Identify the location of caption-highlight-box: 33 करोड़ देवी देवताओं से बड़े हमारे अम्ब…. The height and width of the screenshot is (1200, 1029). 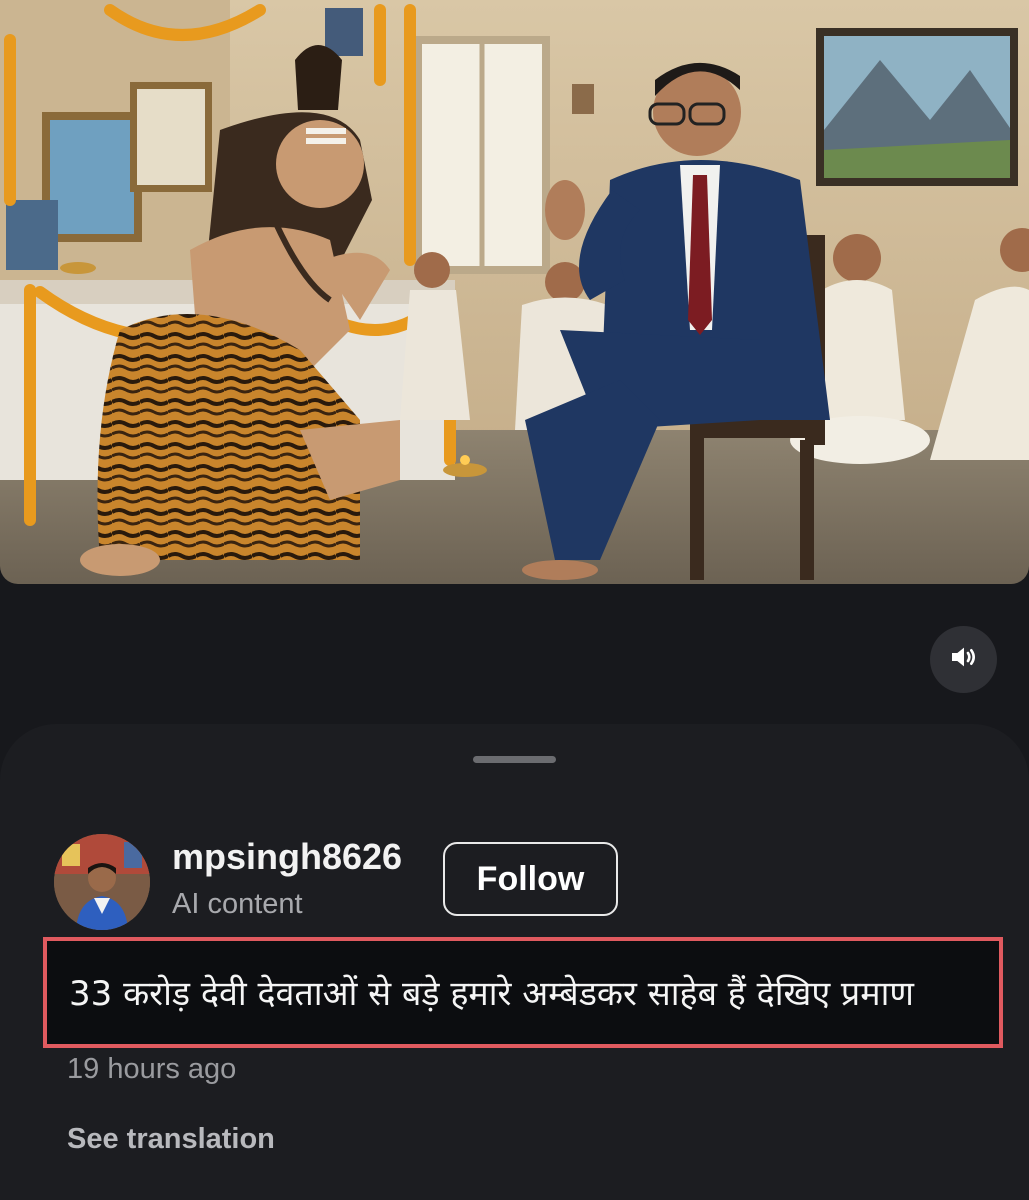
(523, 992).